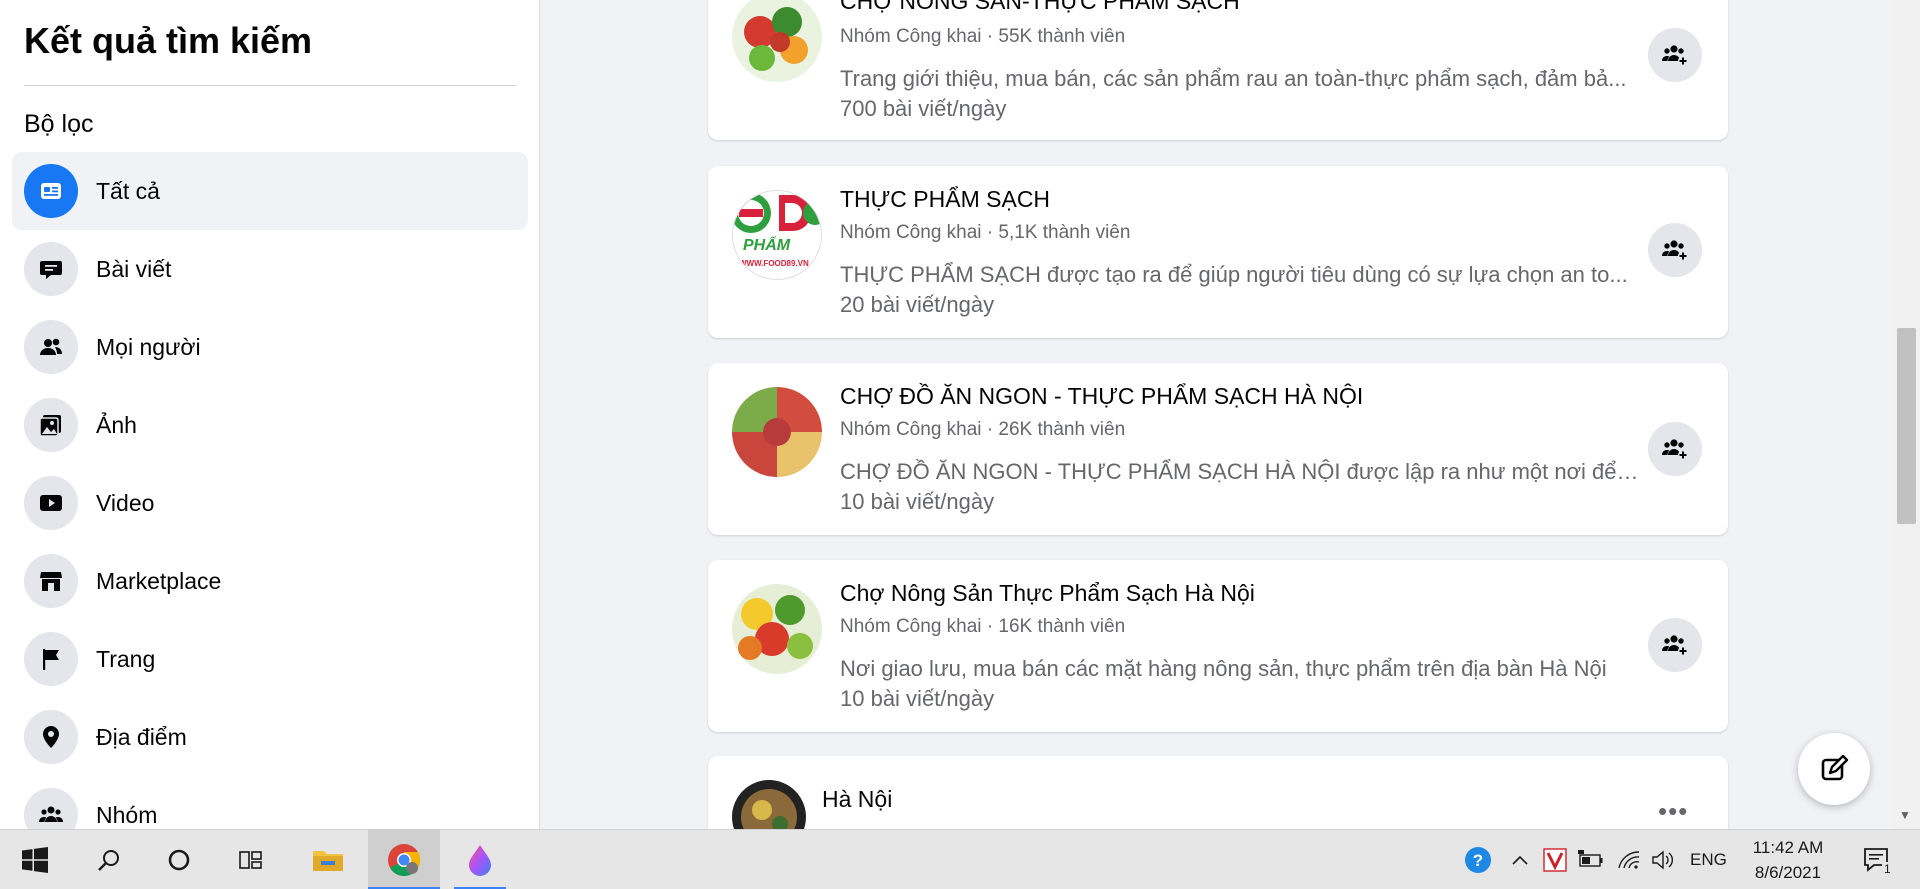  I want to click on filter-label-photos: Ảnh, so click(116, 424).